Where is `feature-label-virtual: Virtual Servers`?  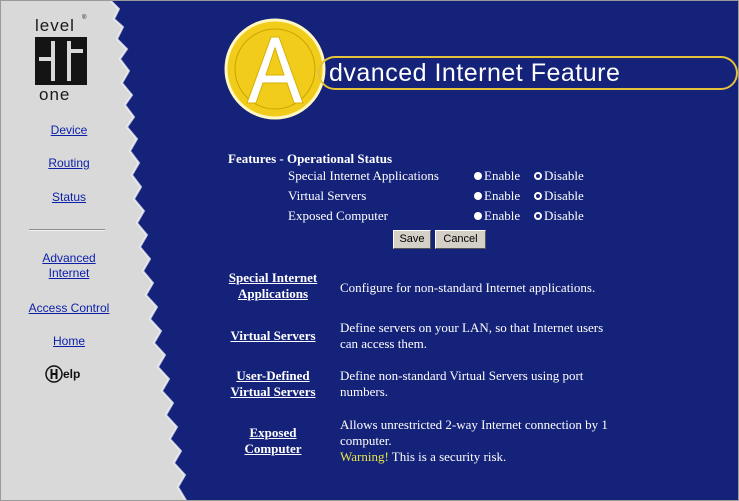
feature-label-virtual: Virtual Servers is located at coordinates (327, 195).